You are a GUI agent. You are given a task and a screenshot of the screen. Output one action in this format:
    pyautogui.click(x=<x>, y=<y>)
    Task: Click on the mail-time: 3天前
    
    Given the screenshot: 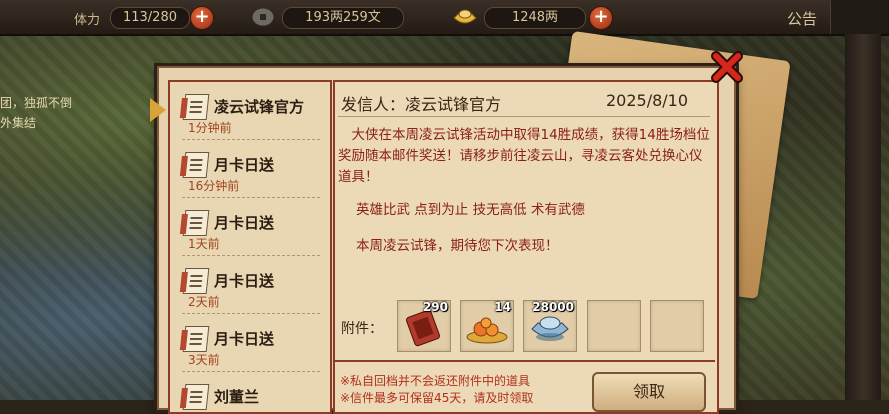 What is the action you would take?
    pyautogui.click(x=204, y=360)
    